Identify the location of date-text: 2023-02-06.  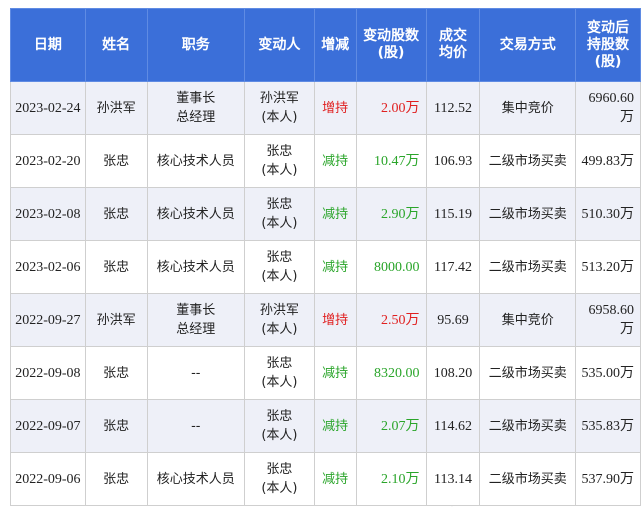
(48, 267).